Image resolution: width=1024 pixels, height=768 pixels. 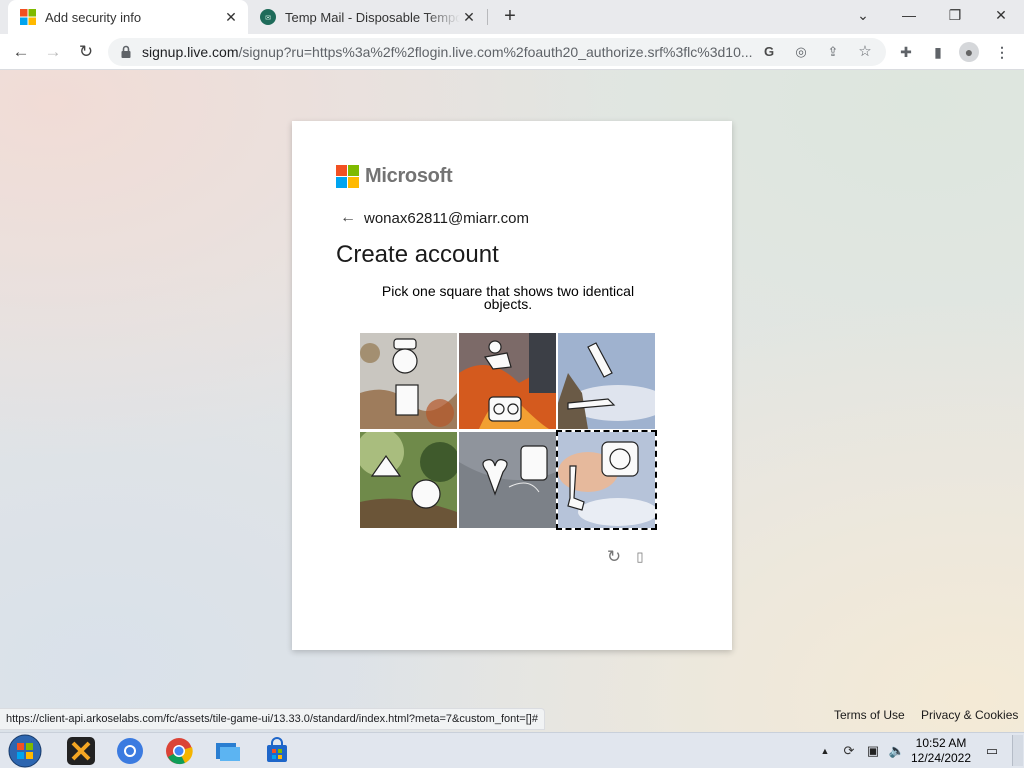 I want to click on captcha-grid, so click(x=508, y=431).